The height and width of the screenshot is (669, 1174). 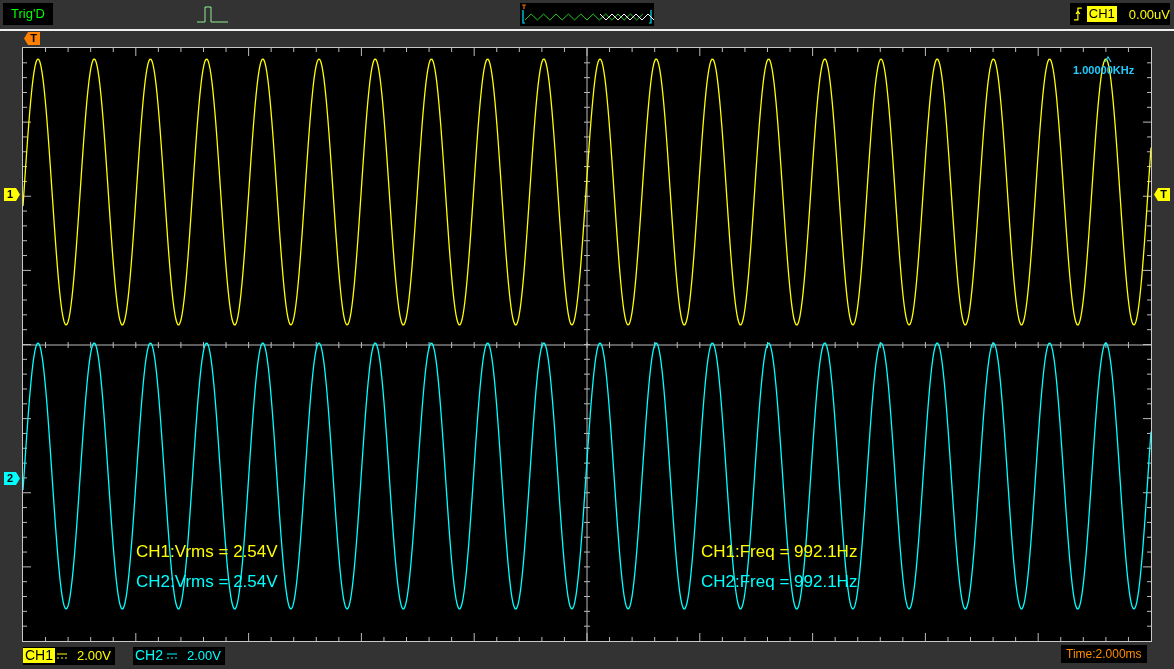 What do you see at coordinates (39, 655) in the screenshot?
I see `channel-name: CH1` at bounding box center [39, 655].